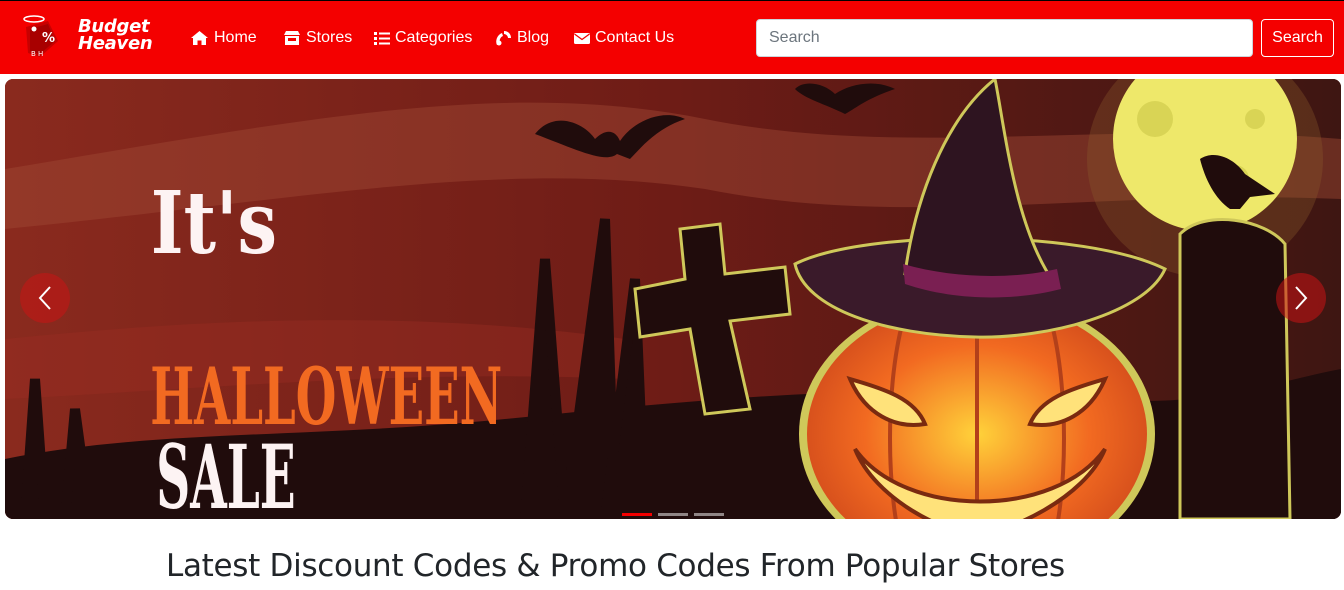 This screenshot has height=590, width=1344. Describe the element at coordinates (635, 37) in the screenshot. I see `nav-contact-label: Contact Us` at that location.